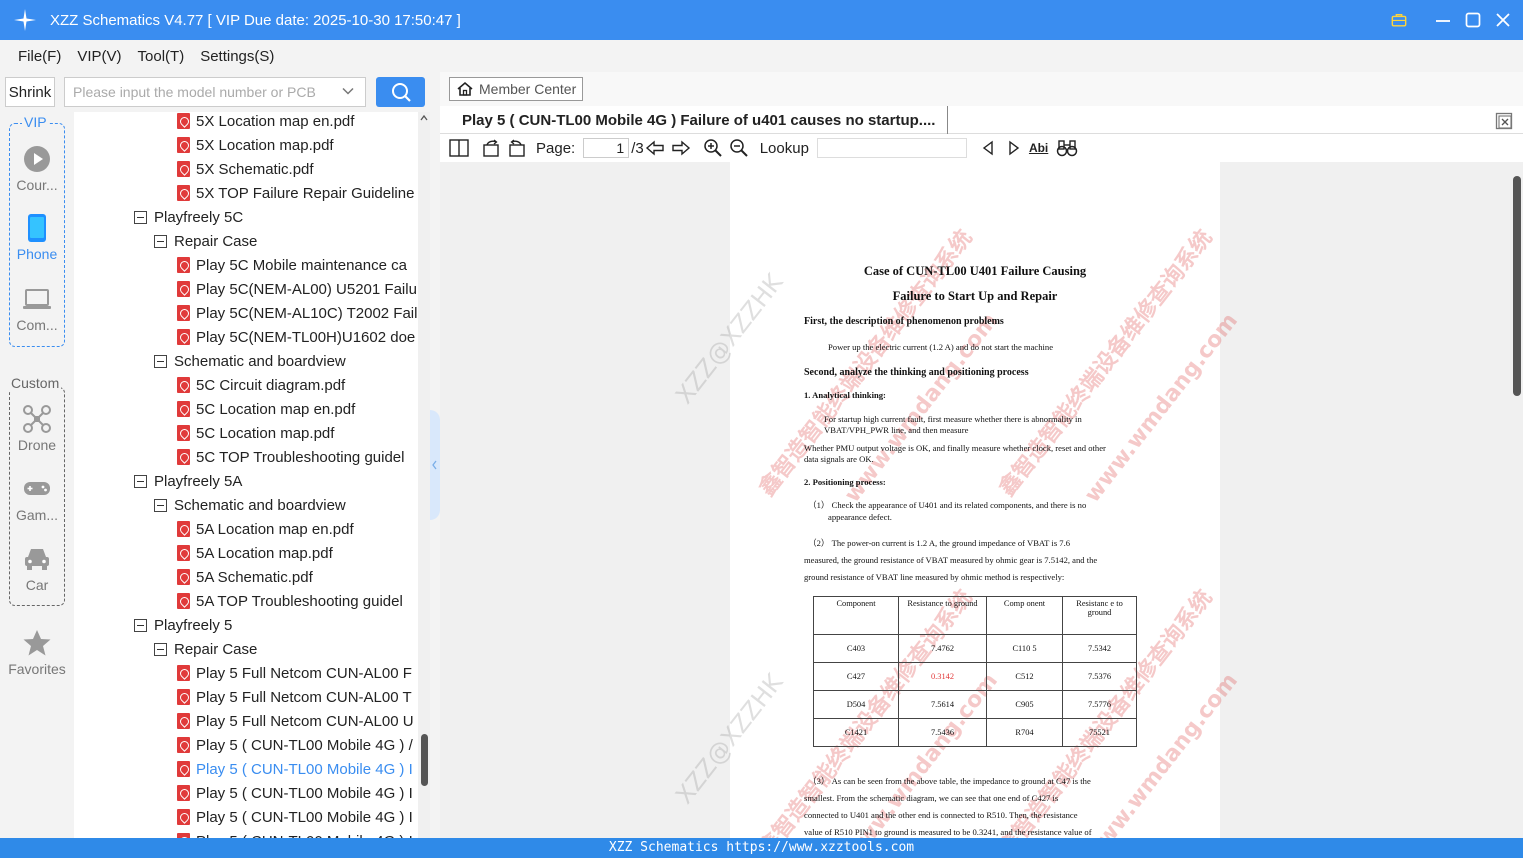 Image resolution: width=1523 pixels, height=858 pixels. What do you see at coordinates (491, 148) in the screenshot?
I see `rotate-left-icon` at bounding box center [491, 148].